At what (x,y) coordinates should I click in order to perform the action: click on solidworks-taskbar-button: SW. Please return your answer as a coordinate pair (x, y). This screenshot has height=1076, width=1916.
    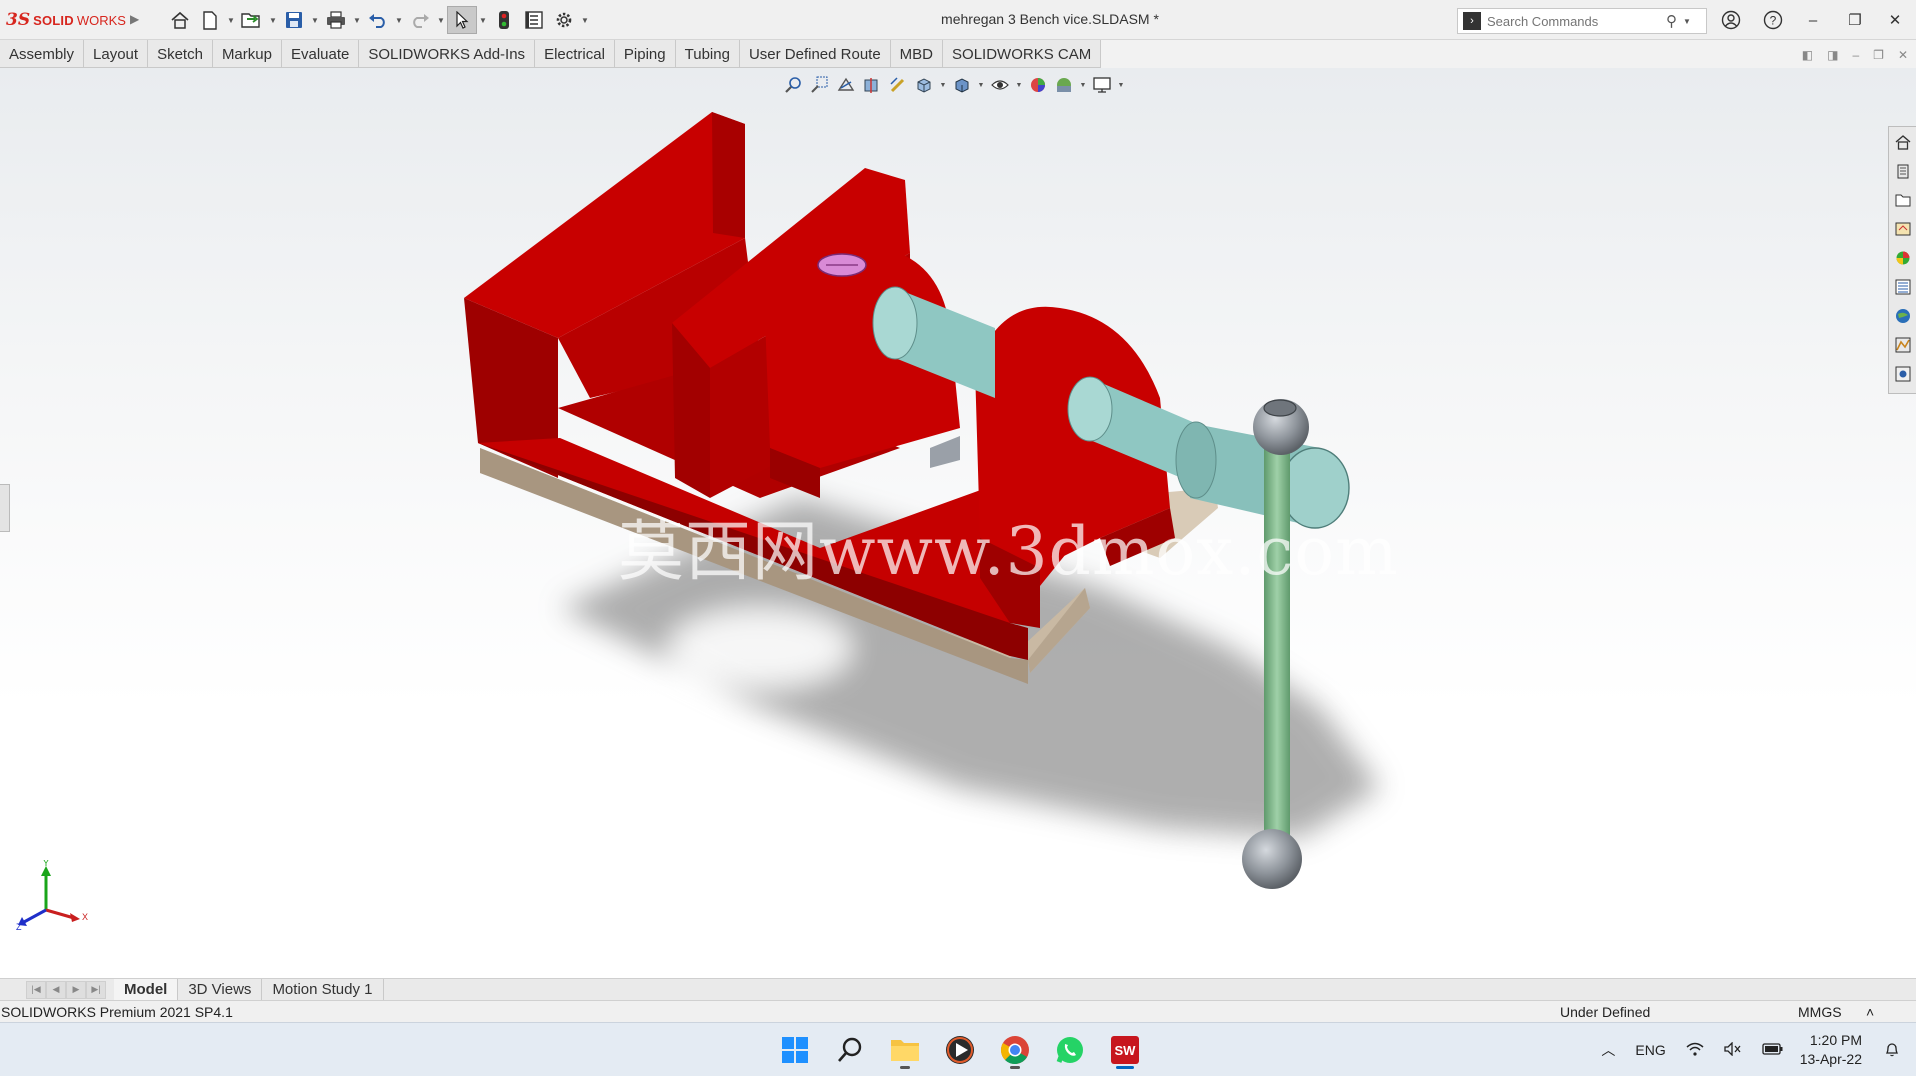
    Looking at the image, I should click on (1125, 1050).